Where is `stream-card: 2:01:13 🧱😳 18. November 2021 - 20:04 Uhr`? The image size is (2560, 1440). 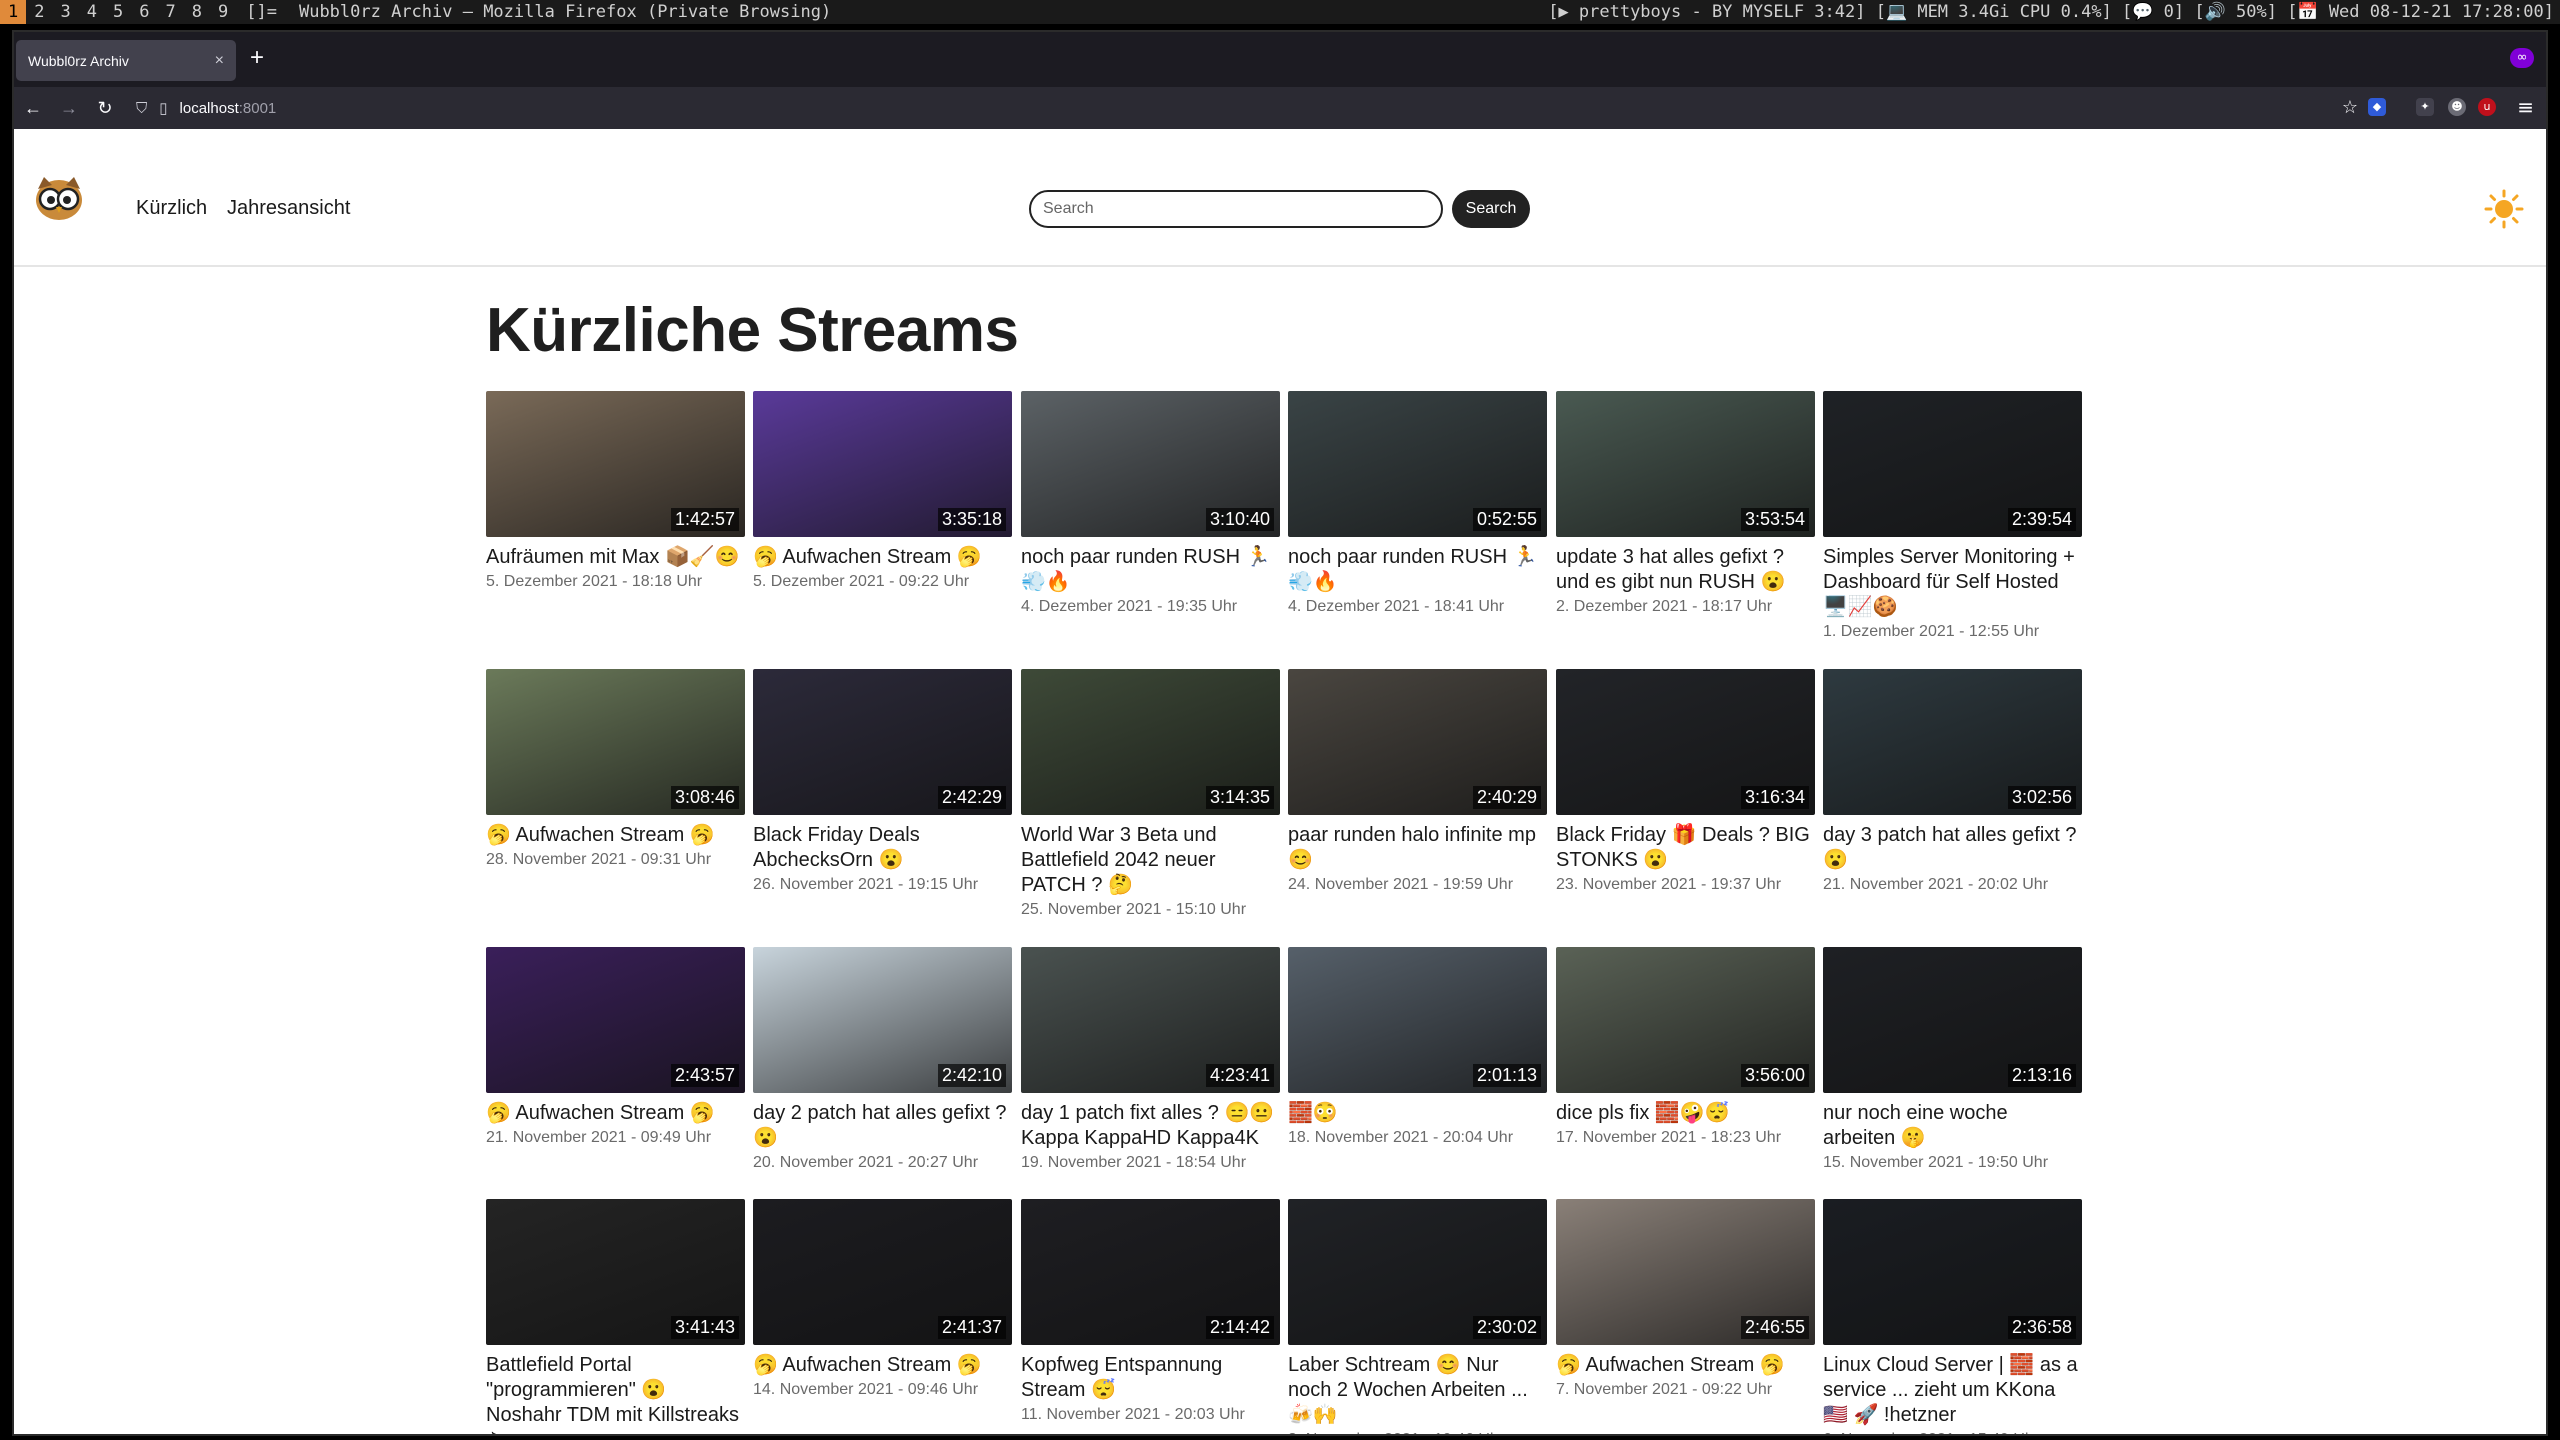 stream-card: 2:01:13 🧱😳 18. November 2021 - 20:04 Uhr is located at coordinates (1417, 1048).